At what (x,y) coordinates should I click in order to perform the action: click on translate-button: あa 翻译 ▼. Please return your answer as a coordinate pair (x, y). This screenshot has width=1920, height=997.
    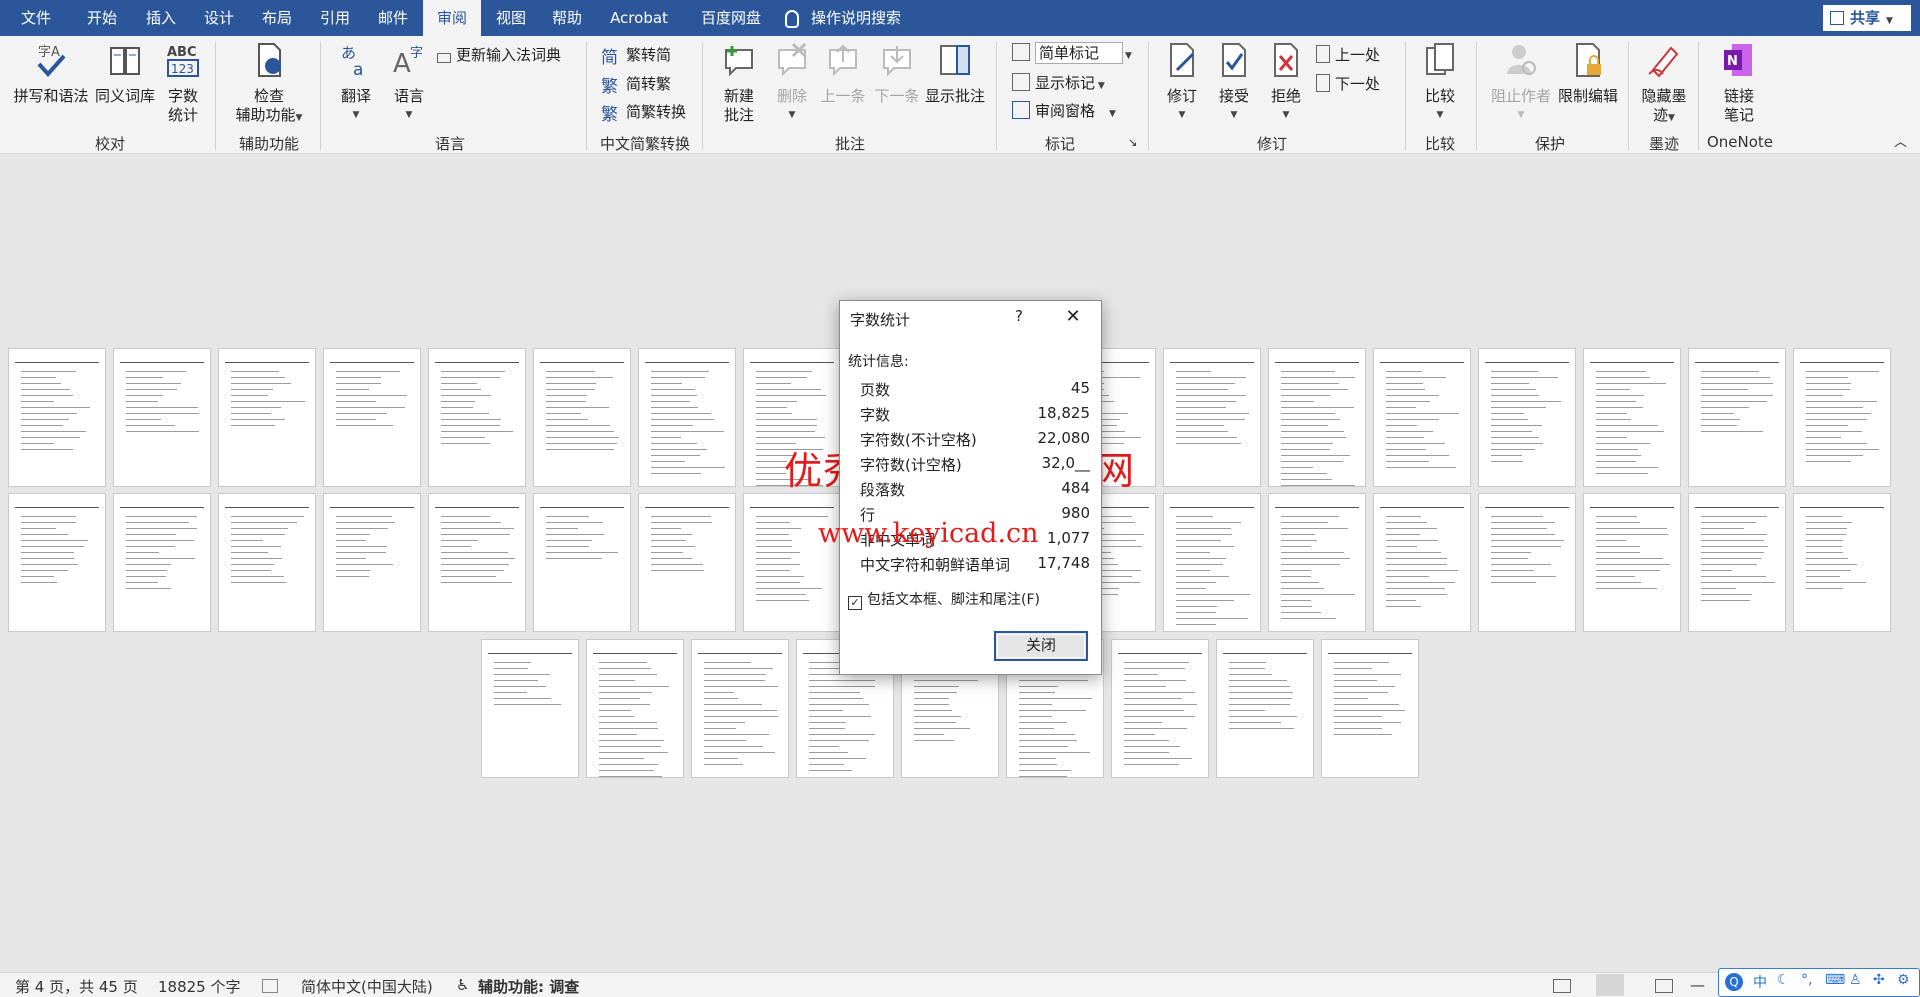
    Looking at the image, I should click on (356, 83).